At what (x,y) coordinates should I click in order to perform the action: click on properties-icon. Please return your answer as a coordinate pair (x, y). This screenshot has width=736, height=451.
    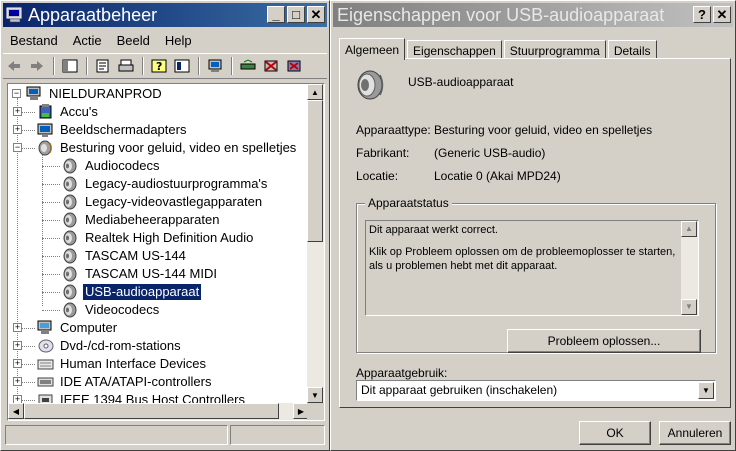
    Looking at the image, I should click on (103, 66).